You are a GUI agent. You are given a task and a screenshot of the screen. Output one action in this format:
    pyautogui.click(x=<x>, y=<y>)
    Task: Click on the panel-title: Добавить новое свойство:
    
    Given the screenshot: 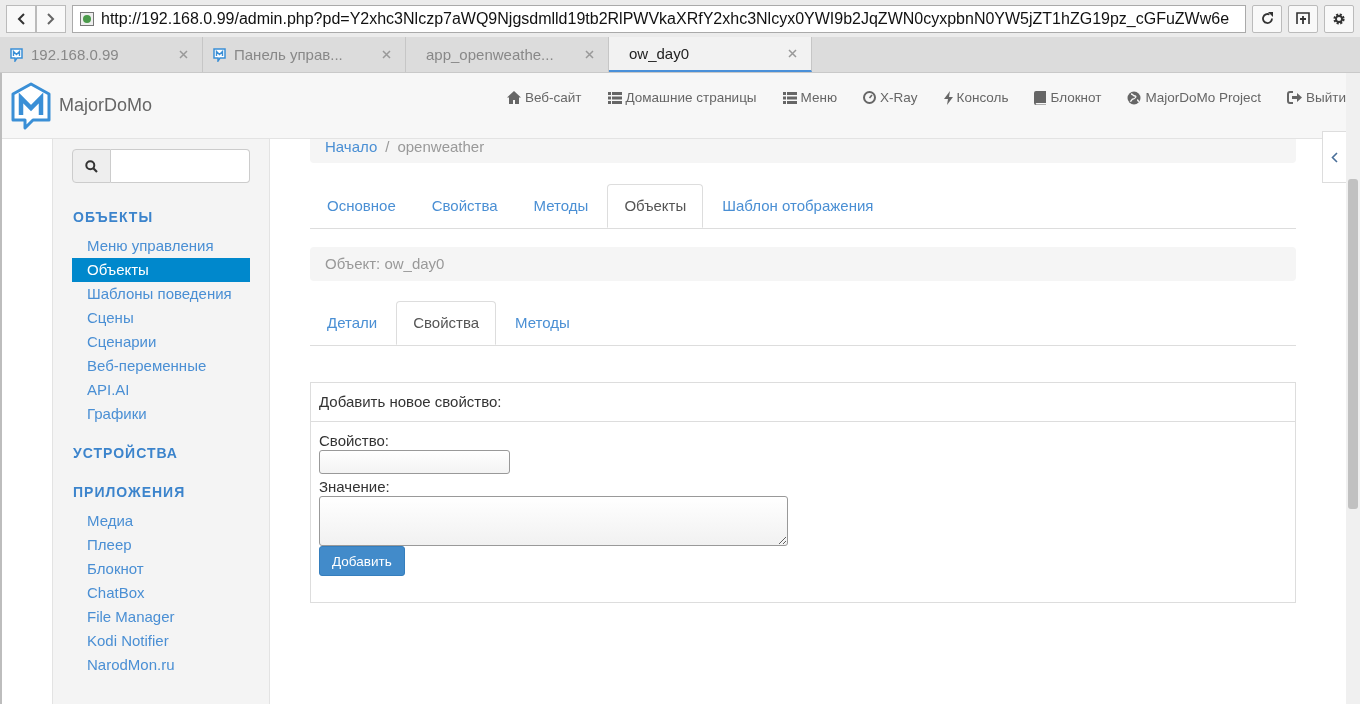 What is the action you would take?
    pyautogui.click(x=803, y=402)
    